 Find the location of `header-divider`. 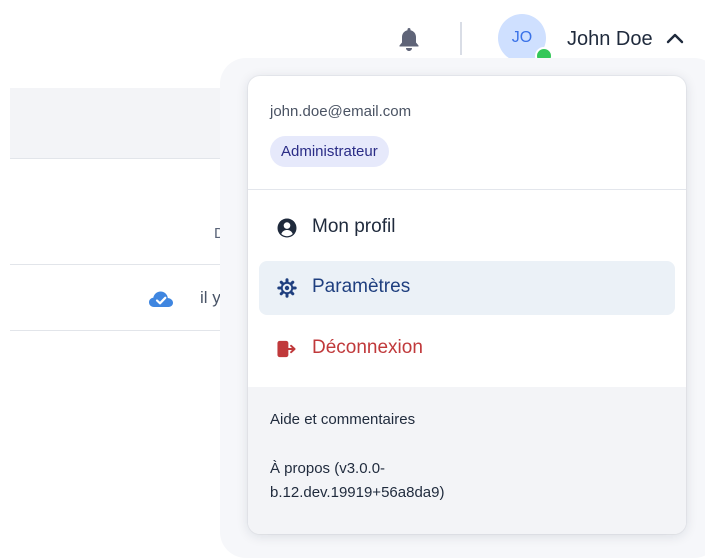

header-divider is located at coordinates (461, 38).